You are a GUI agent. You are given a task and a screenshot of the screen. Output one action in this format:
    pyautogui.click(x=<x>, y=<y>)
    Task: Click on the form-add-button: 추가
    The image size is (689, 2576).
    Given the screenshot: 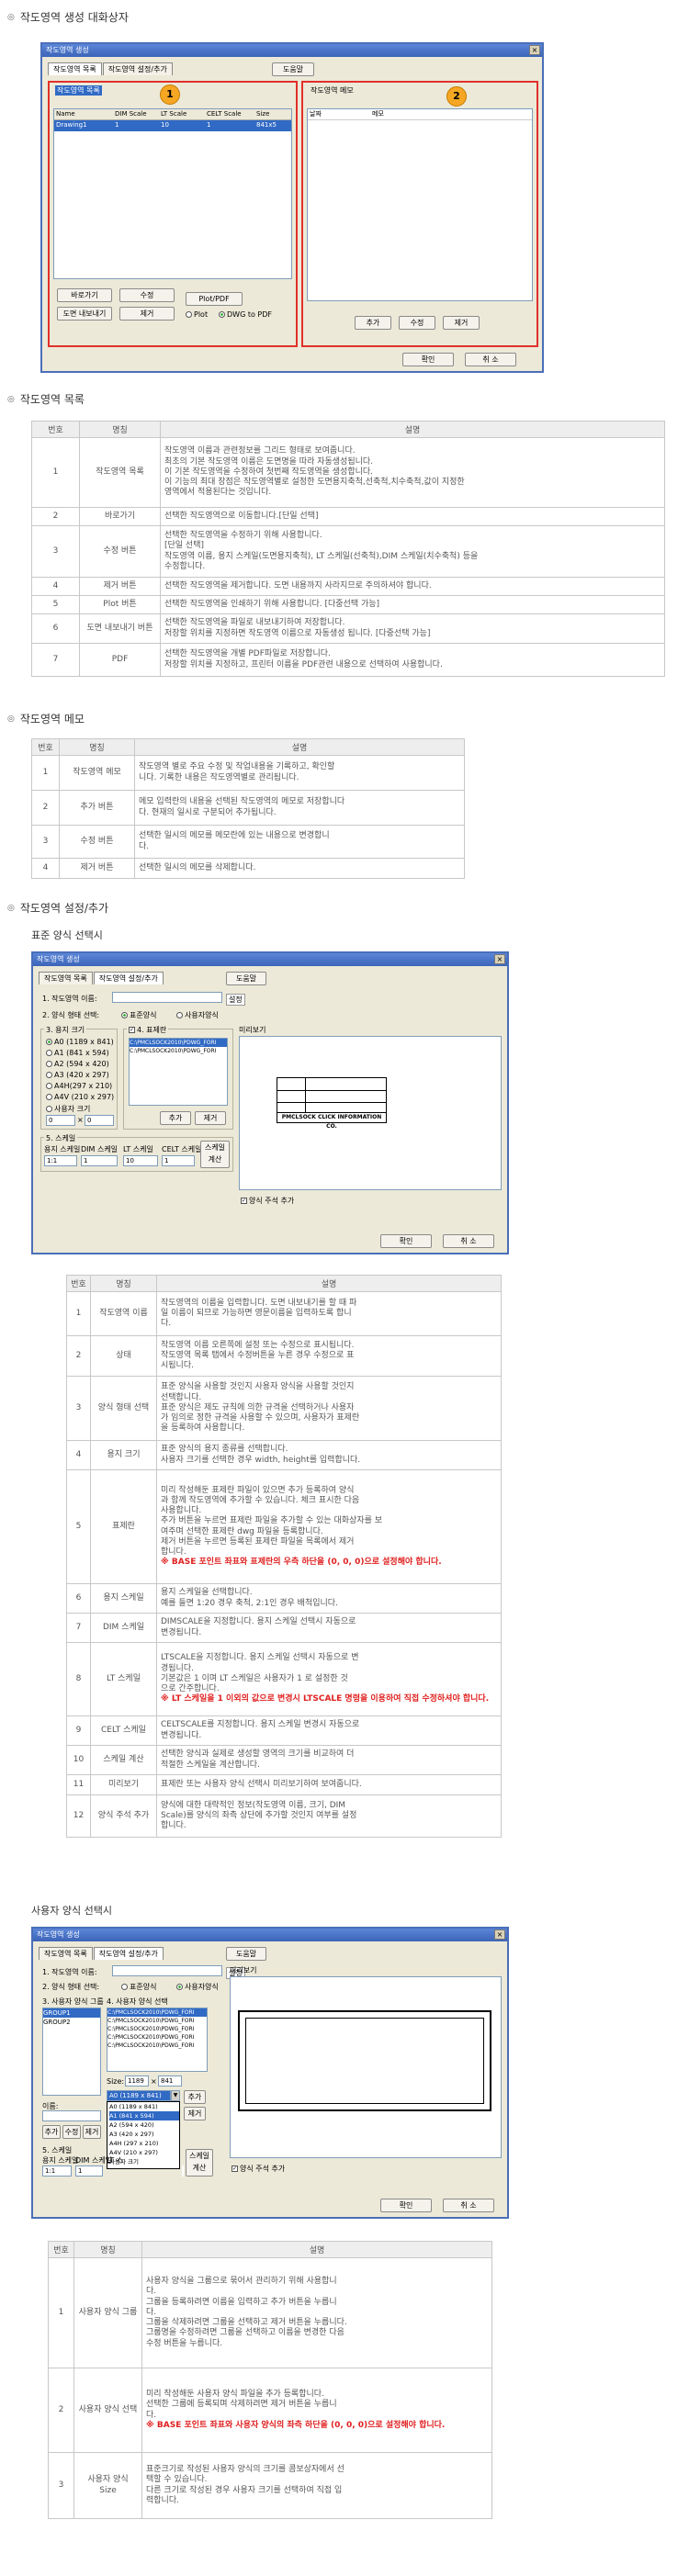 What is the action you would take?
    pyautogui.click(x=195, y=2097)
    